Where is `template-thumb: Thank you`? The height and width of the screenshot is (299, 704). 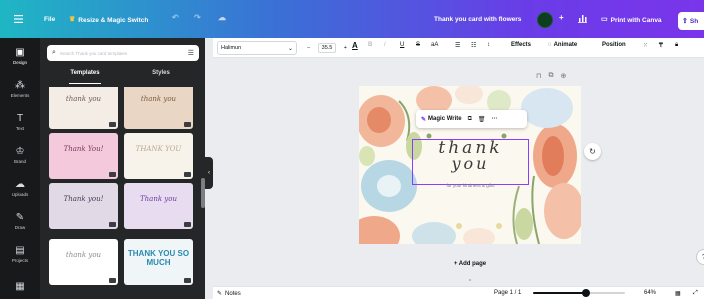
template-thumb: Thank you is located at coordinates (158, 206).